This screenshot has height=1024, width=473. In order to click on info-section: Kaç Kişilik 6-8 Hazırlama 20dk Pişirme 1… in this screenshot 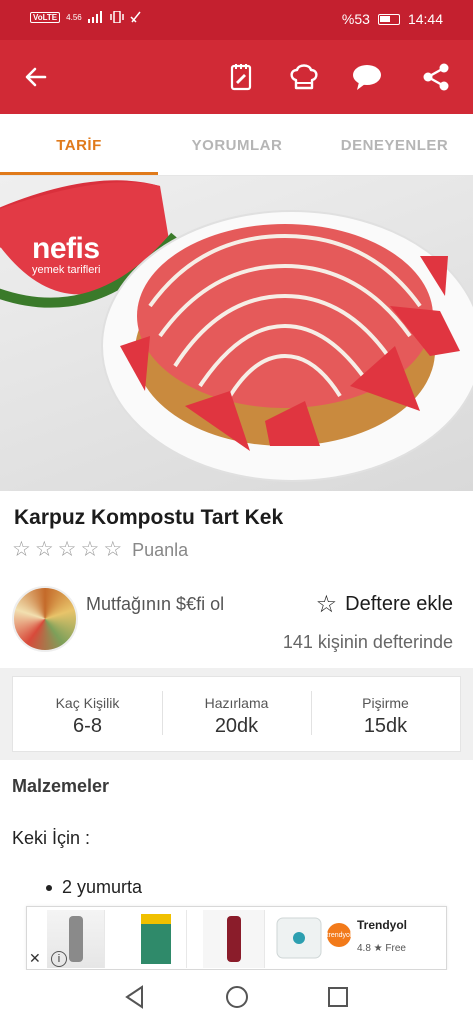, I will do `click(236, 714)`.